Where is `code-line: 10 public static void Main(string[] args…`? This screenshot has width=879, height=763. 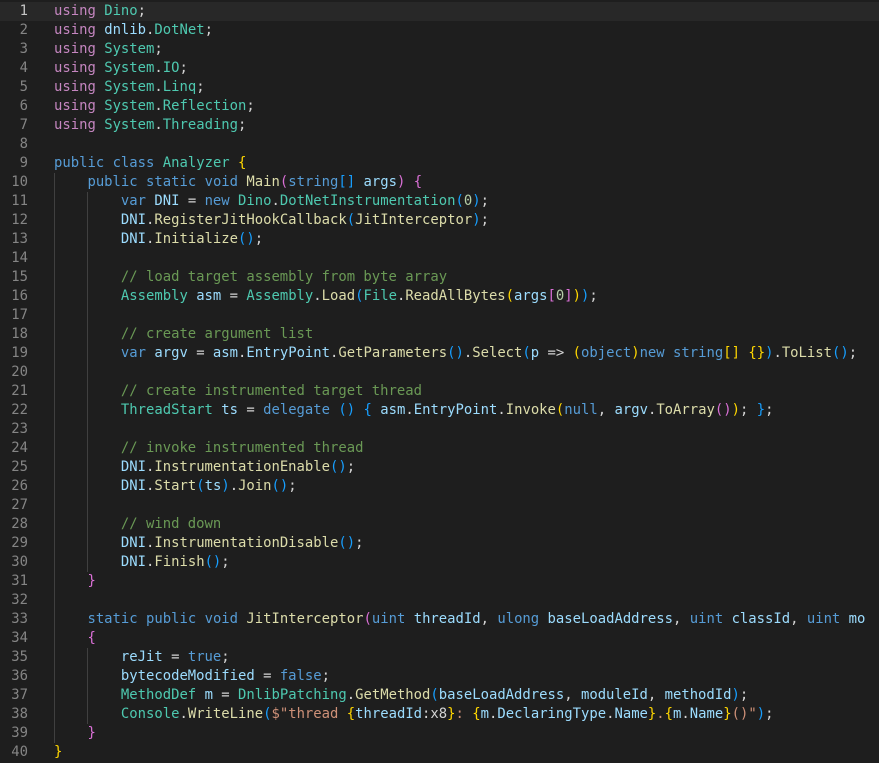
code-line: 10 public static void Main(string[] args… is located at coordinates (439, 182).